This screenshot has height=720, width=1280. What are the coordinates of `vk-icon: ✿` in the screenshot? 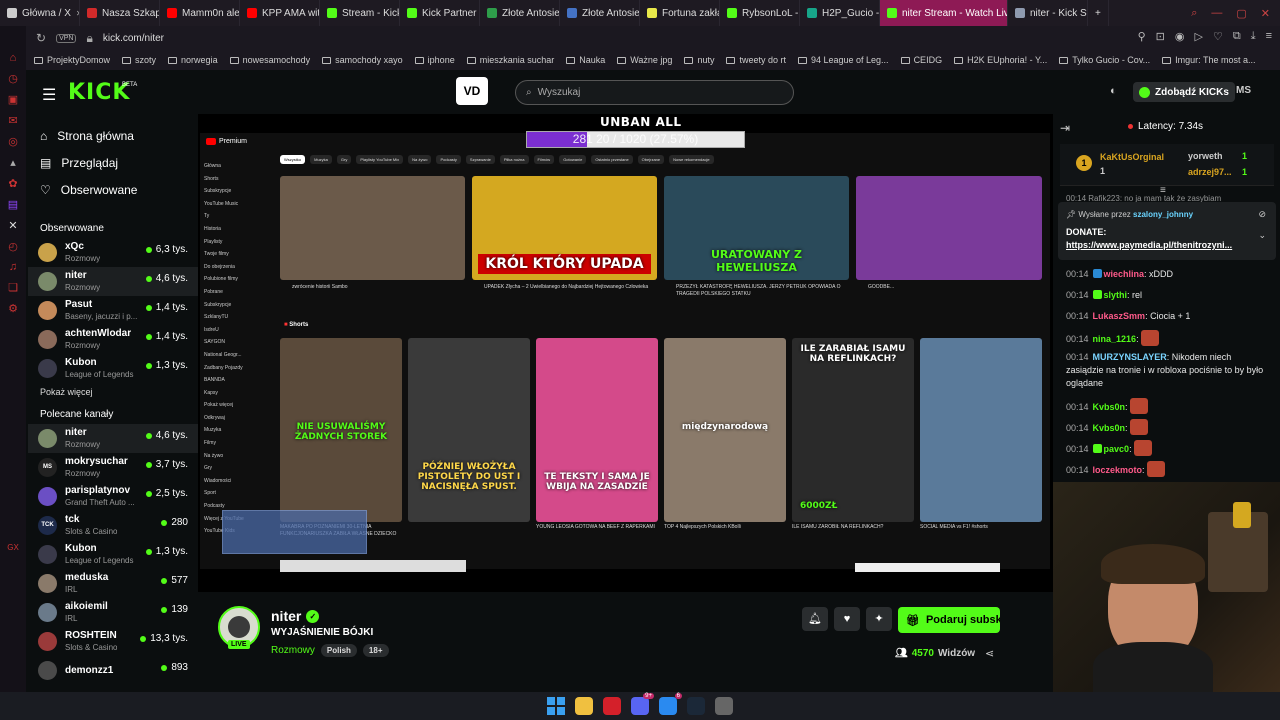 It's located at (12, 183).